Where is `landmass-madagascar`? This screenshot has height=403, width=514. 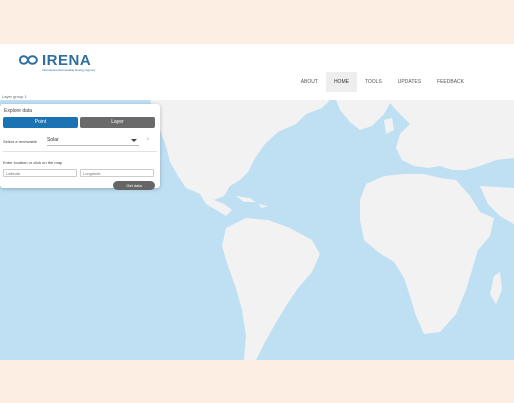 landmass-madagascar is located at coordinates (496, 288).